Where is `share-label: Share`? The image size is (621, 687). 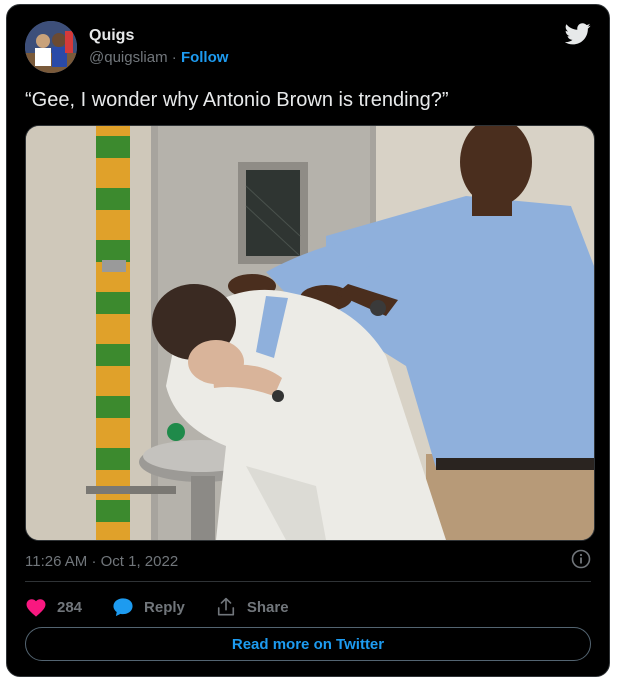
share-label: Share is located at coordinates (267, 607).